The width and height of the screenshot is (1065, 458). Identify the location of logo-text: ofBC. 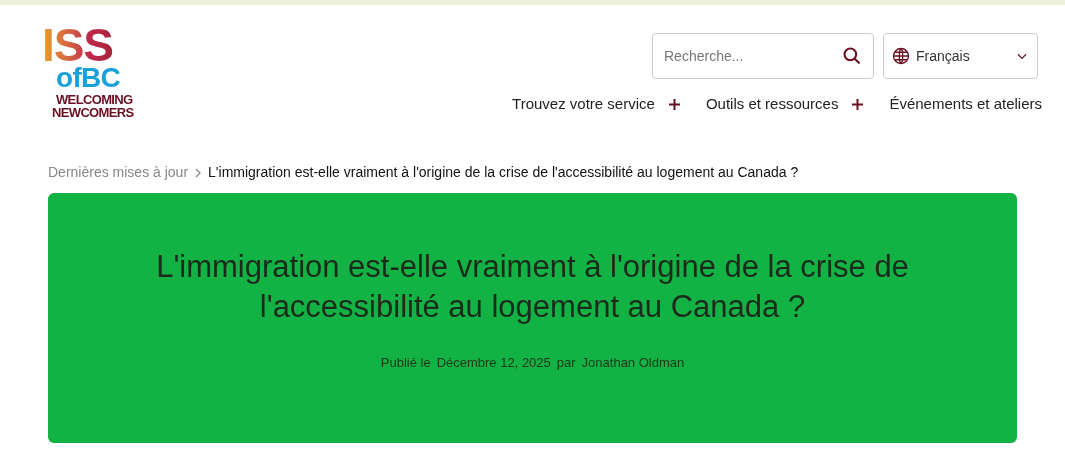
(89, 78).